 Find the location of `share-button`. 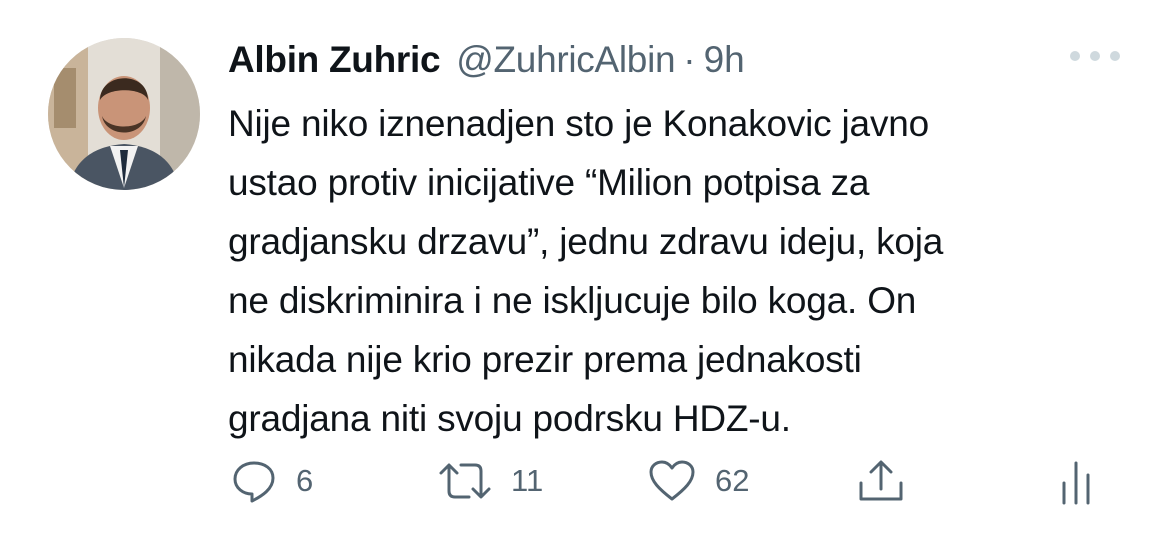

share-button is located at coordinates (881, 481).